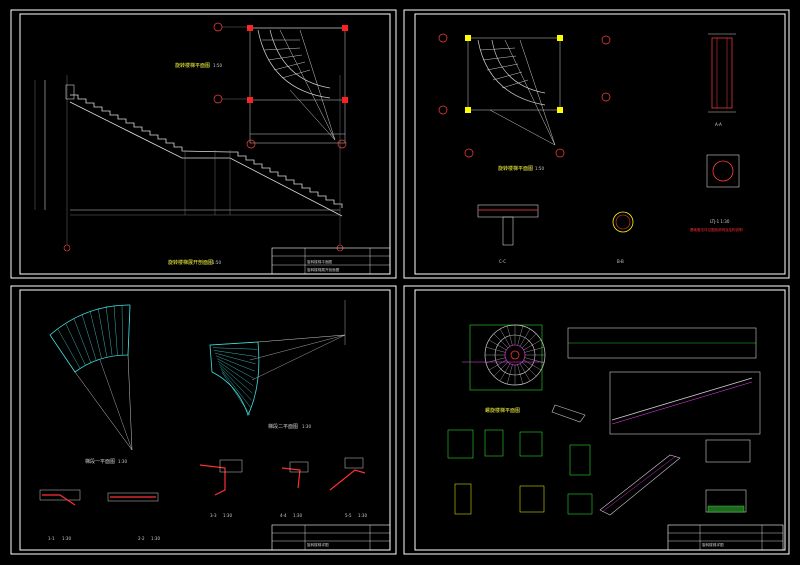  I want to click on sheet-1-plan-title: 旋转楼梯平面图, so click(192, 65).